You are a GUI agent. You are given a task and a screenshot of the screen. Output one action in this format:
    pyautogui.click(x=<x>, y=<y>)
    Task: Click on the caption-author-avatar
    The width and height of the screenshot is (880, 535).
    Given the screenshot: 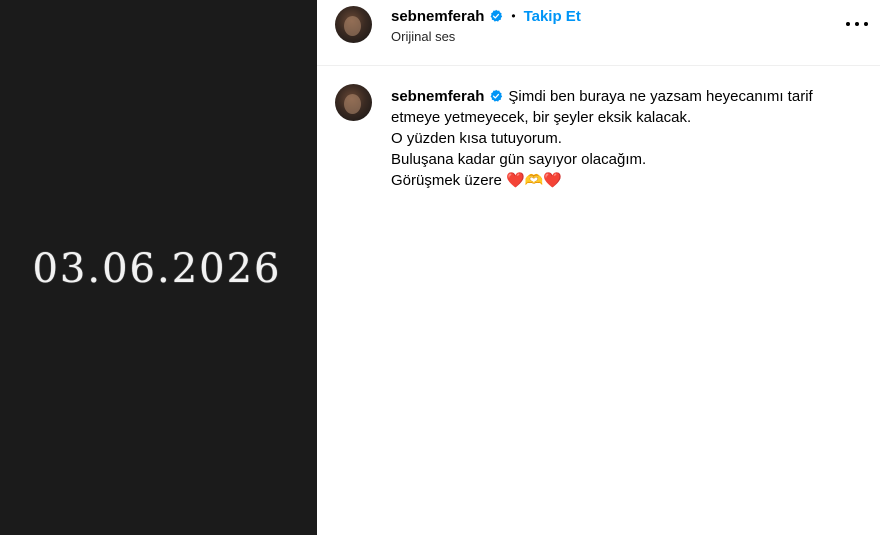 What is the action you would take?
    pyautogui.click(x=353, y=102)
    